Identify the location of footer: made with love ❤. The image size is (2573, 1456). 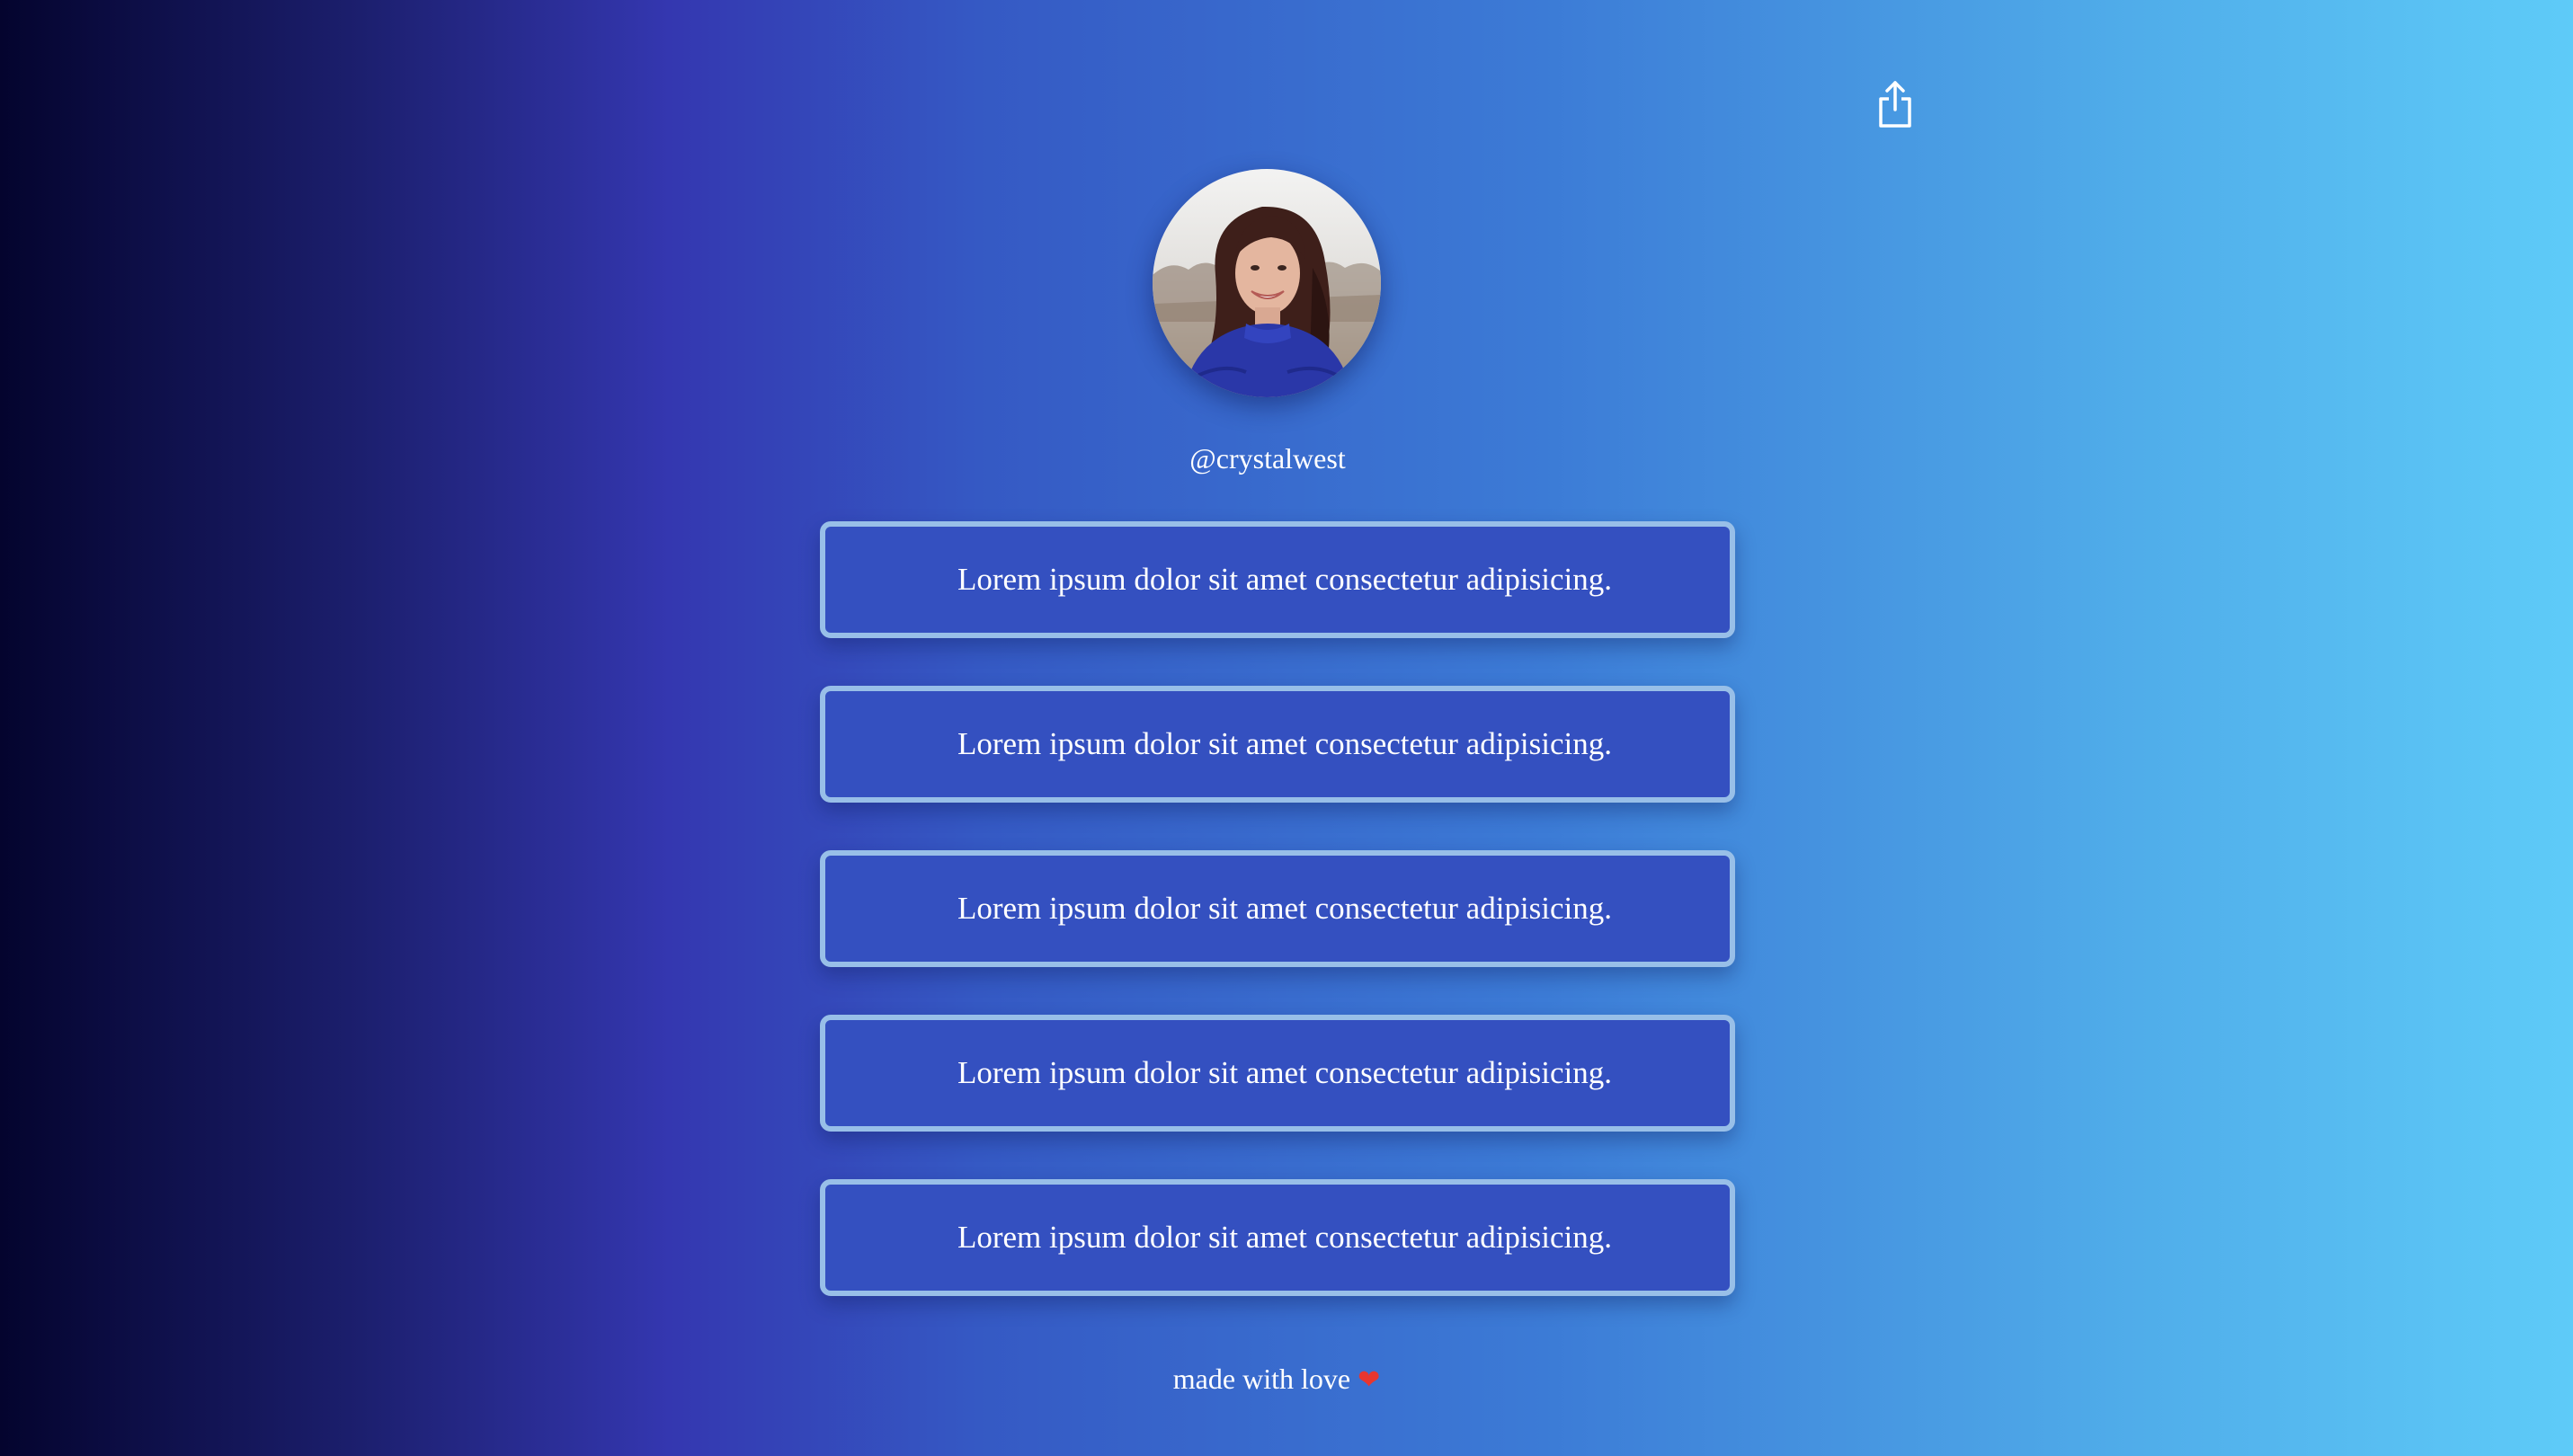
(1276, 1380).